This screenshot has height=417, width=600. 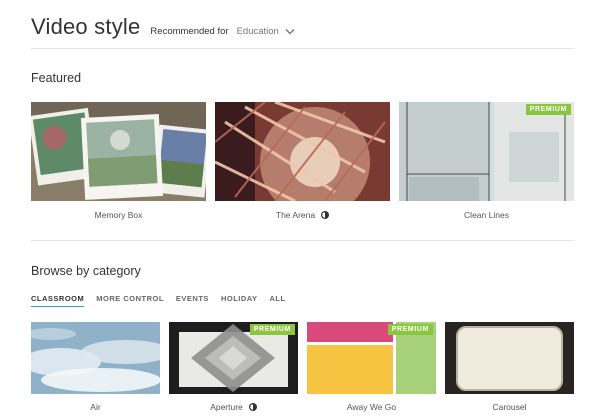 I want to click on style-caption-clean-lines: Clean Lines, so click(x=486, y=215).